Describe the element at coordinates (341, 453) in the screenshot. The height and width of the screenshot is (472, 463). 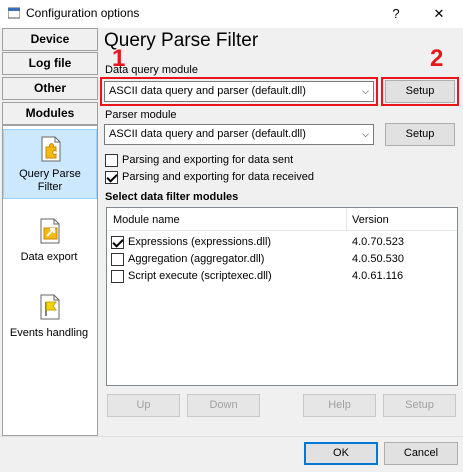
I see `ok-button: OK` at that location.